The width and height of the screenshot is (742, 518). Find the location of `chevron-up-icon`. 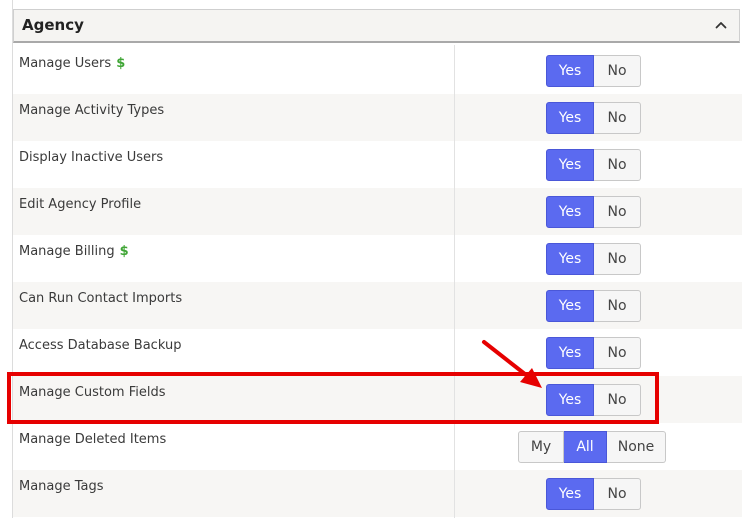

chevron-up-icon is located at coordinates (721, 25).